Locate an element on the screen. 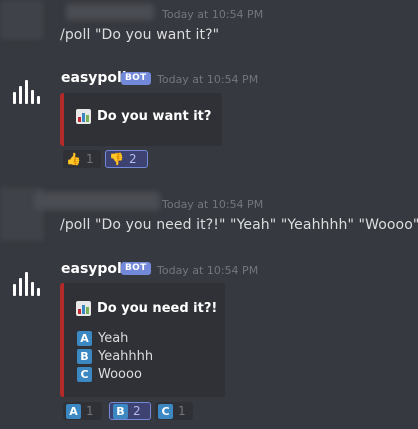 The width and height of the screenshot is (418, 429). message-content: /poll "Do you want it?" is located at coordinates (140, 35).